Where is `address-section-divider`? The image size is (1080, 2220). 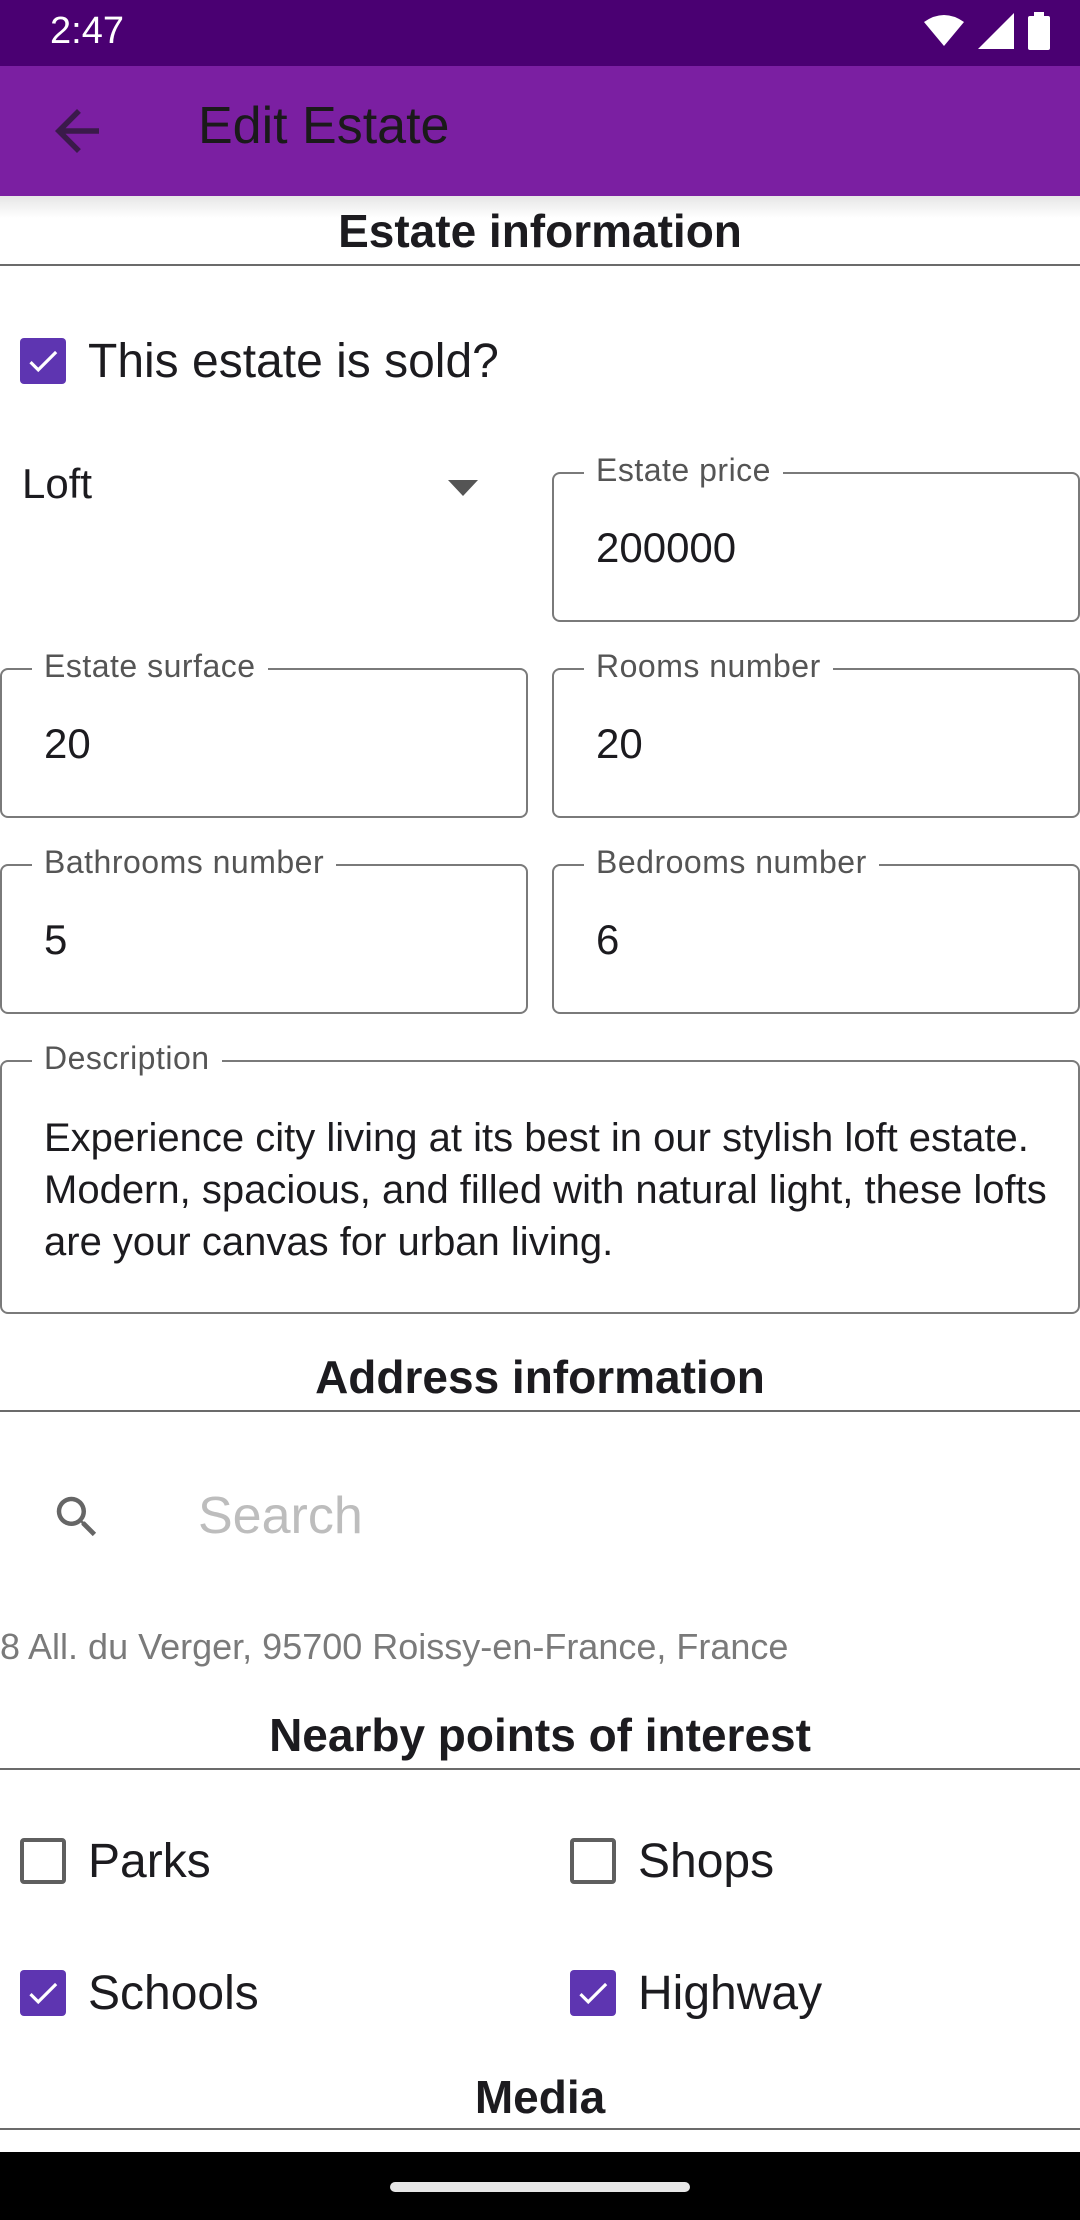 address-section-divider is located at coordinates (540, 1411).